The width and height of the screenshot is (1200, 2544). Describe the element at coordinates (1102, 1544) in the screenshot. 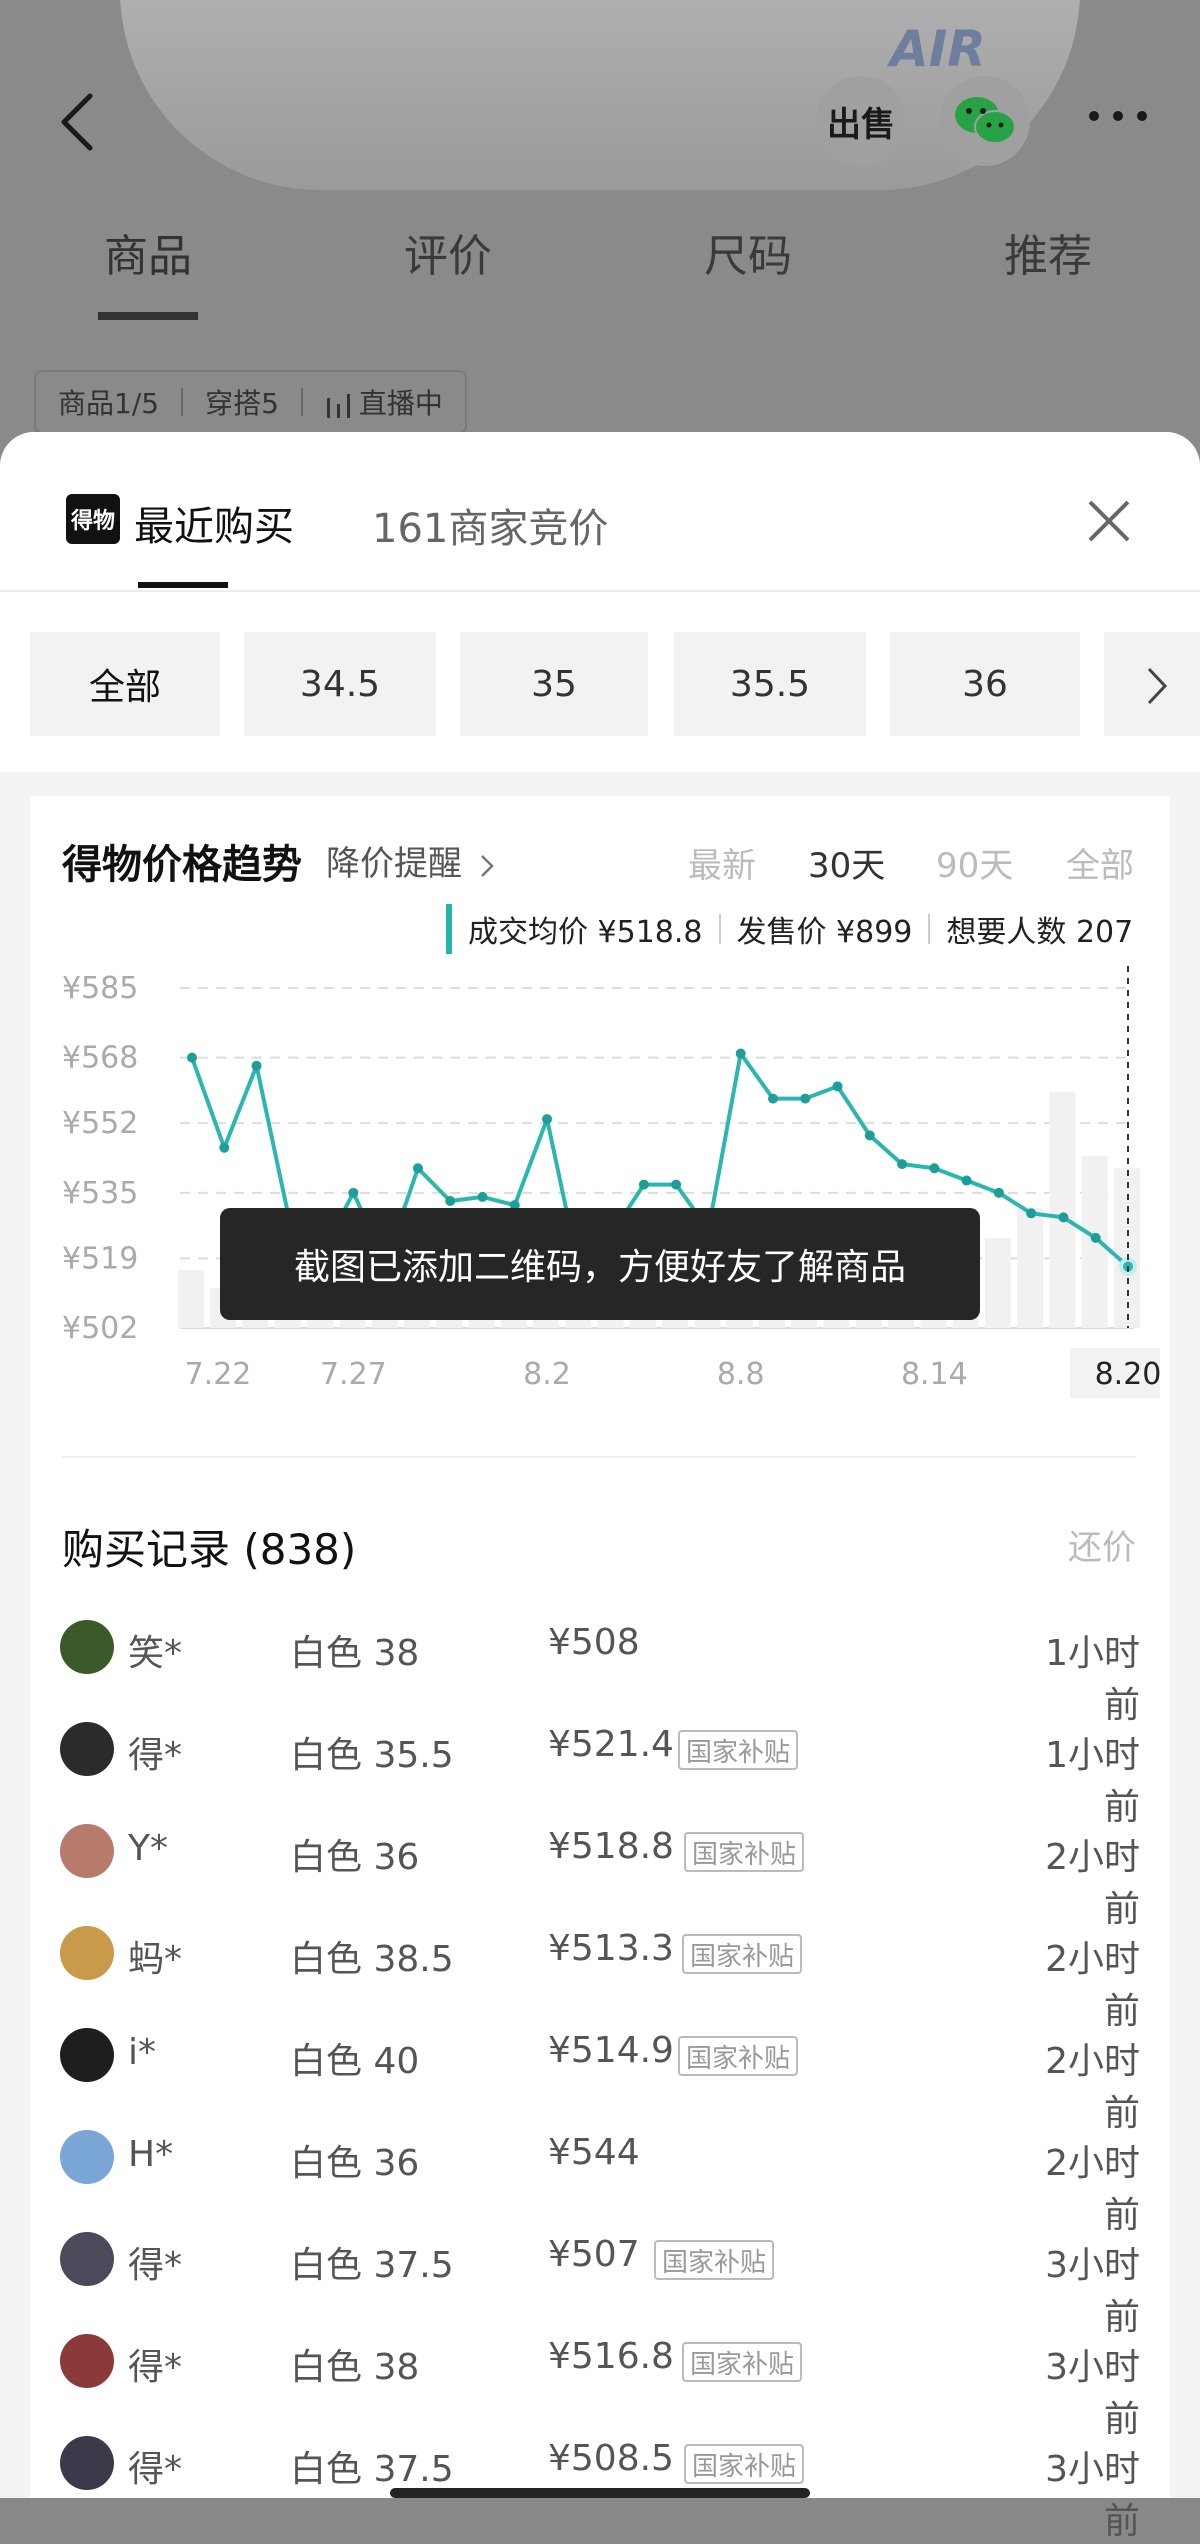

I see `bargain-button: 还价` at that location.